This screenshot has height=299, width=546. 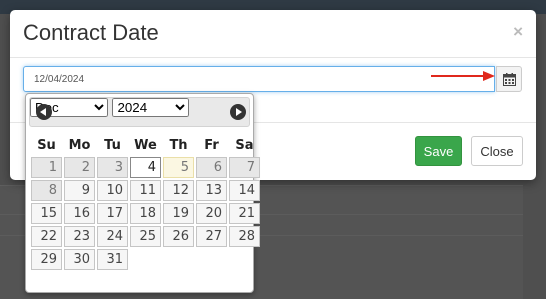 I want to click on calendar-week-row: 1234567, so click(x=145, y=167).